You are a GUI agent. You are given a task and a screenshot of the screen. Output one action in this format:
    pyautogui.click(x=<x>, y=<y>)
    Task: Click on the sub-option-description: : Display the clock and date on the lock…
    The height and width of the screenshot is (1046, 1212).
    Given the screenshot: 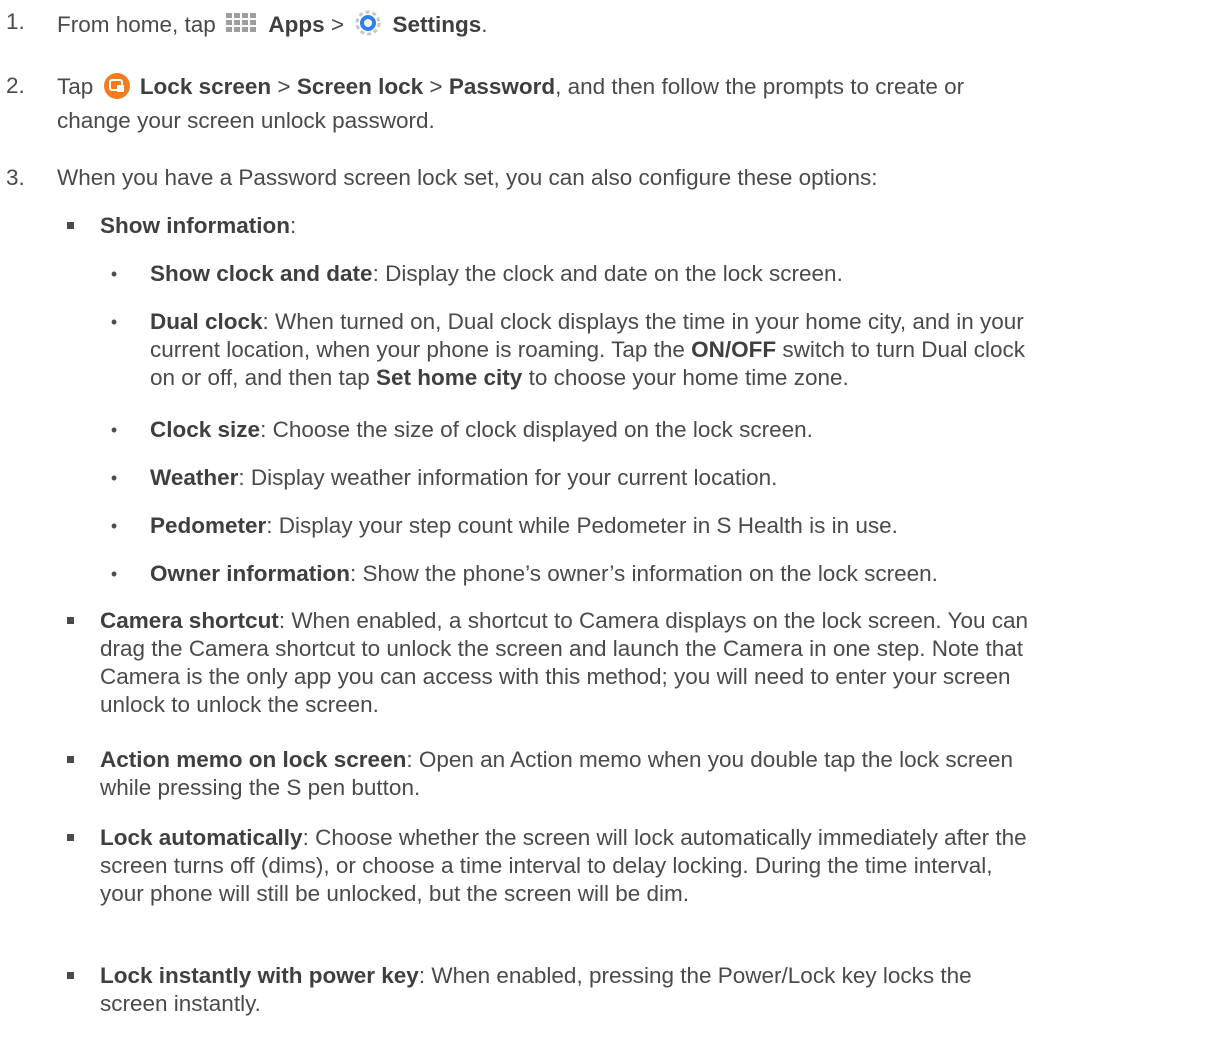 What is the action you would take?
    pyautogui.click(x=607, y=273)
    